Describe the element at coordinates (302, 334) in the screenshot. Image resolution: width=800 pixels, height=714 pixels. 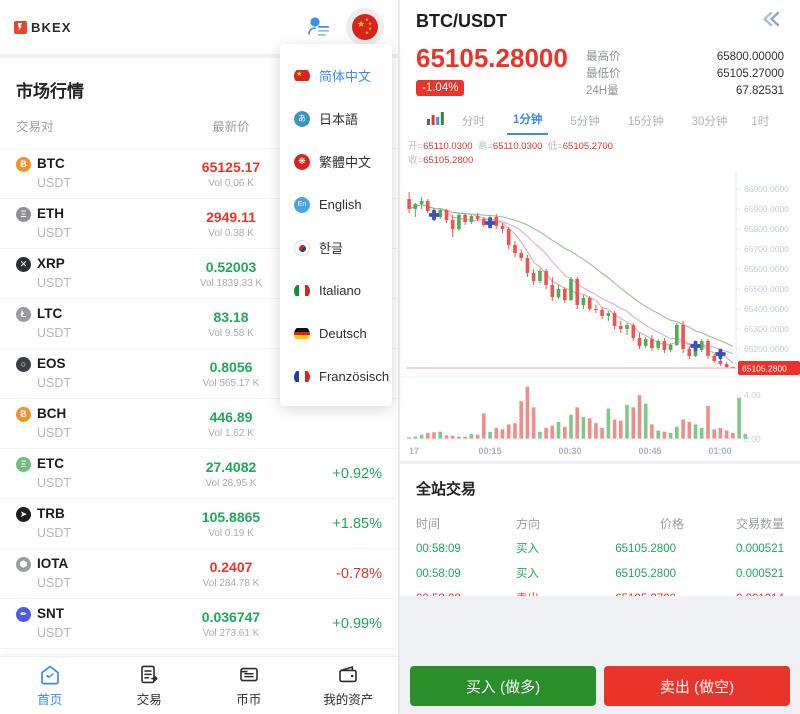
I see `germany-flag-icon` at that location.